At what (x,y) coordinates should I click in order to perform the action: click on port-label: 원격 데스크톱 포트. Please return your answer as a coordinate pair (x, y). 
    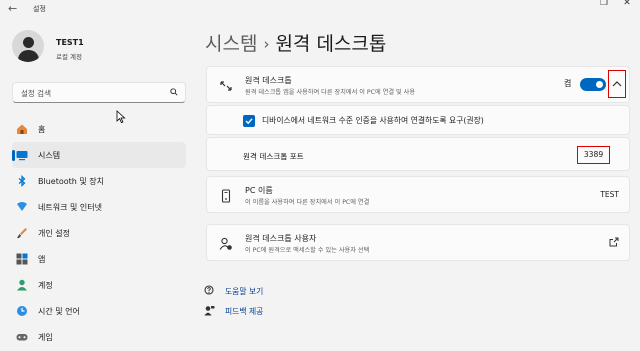
    Looking at the image, I should click on (273, 156).